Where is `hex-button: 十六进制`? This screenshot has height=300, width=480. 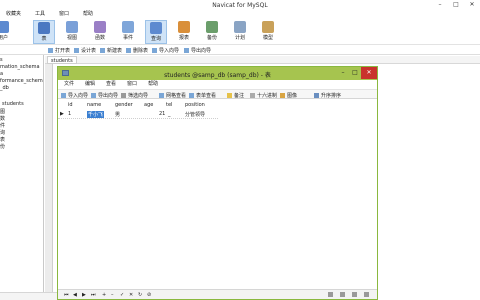
hex-button: 十六进制 is located at coordinates (263, 95).